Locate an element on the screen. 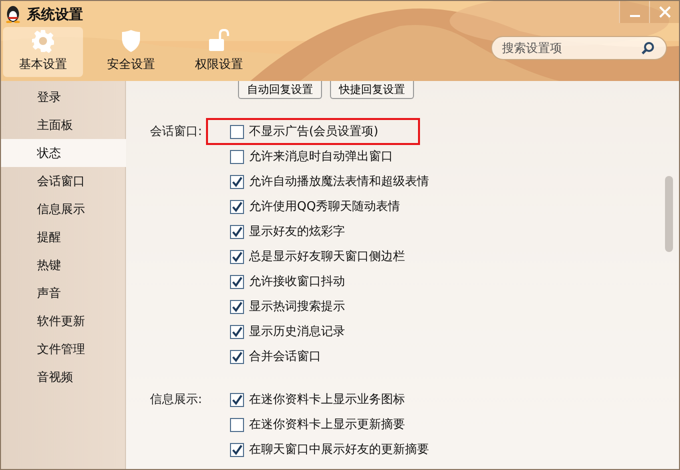  group-label: 会话窗口: is located at coordinates (177, 131).